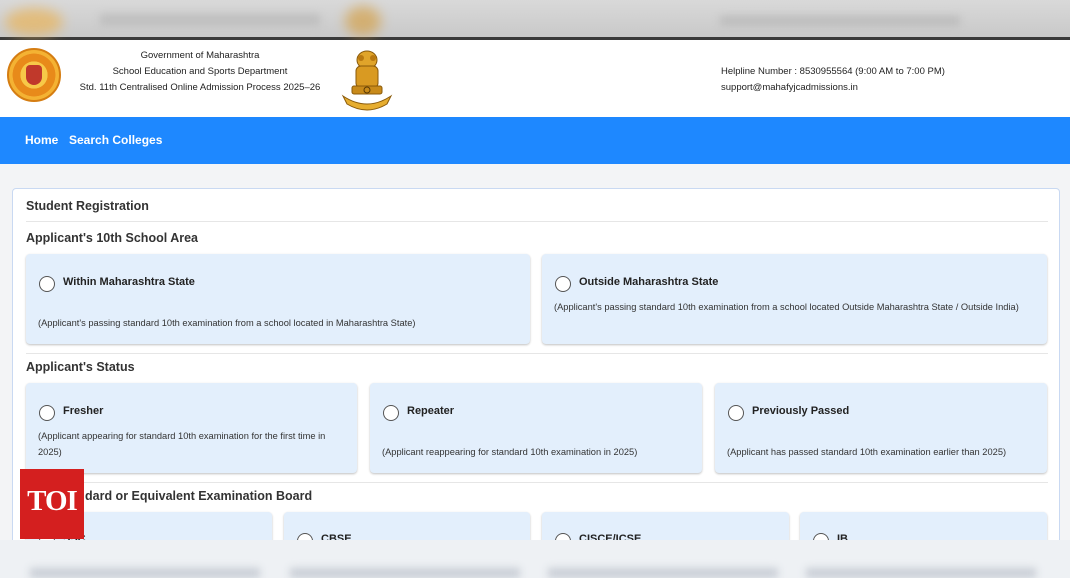  Describe the element at coordinates (367, 80) in the screenshot. I see `national-emblem-icon` at that location.